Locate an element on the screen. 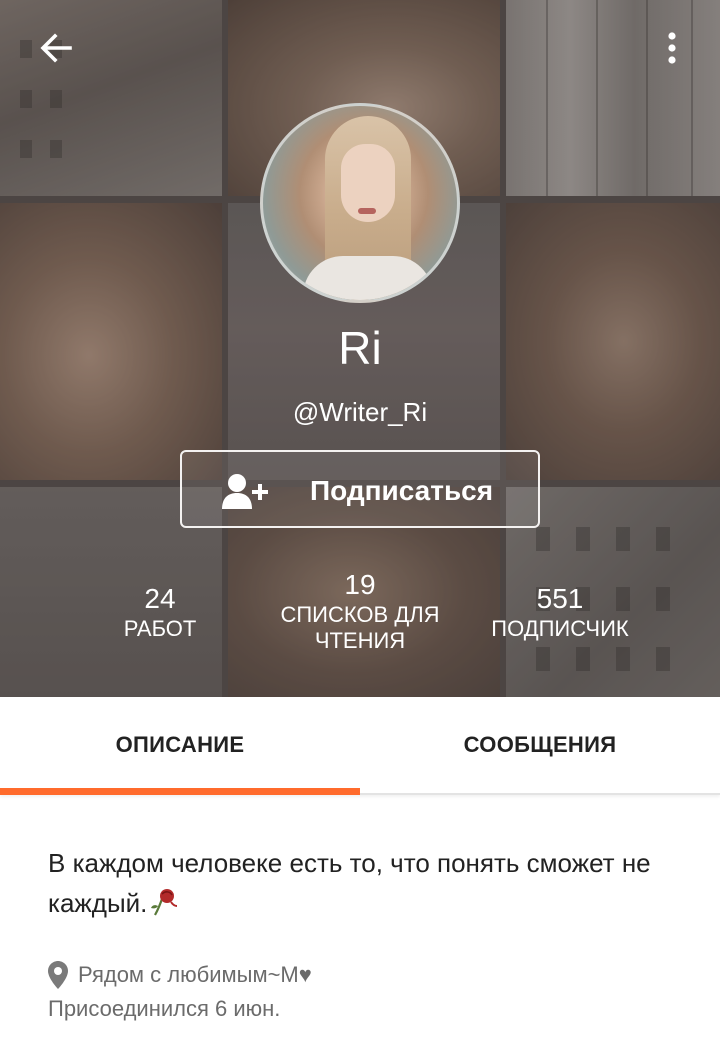 The height and width of the screenshot is (1048, 720). avatar is located at coordinates (360, 203).